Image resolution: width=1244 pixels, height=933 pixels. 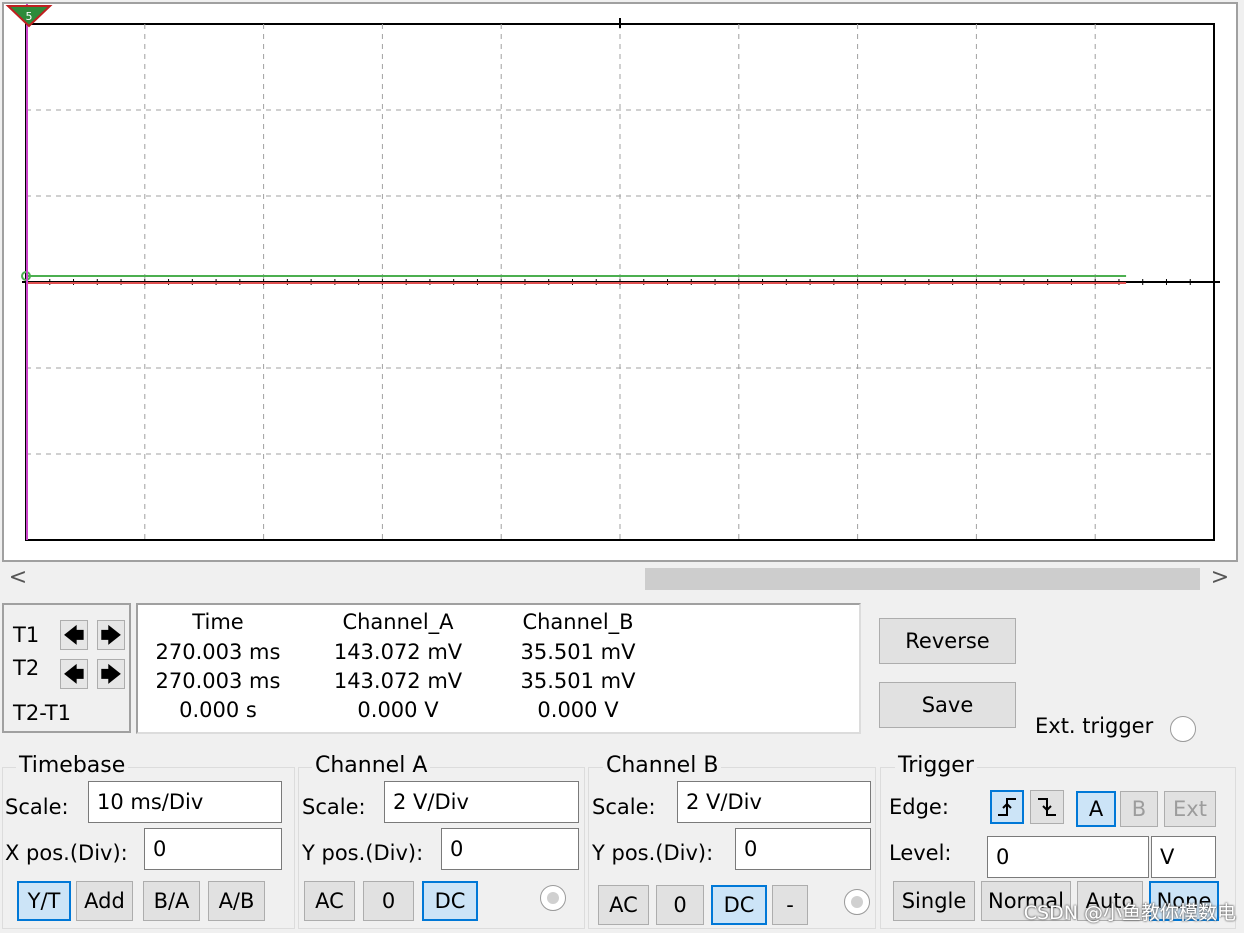 I want to click on t1-left-button: 🡄, so click(x=74, y=635).